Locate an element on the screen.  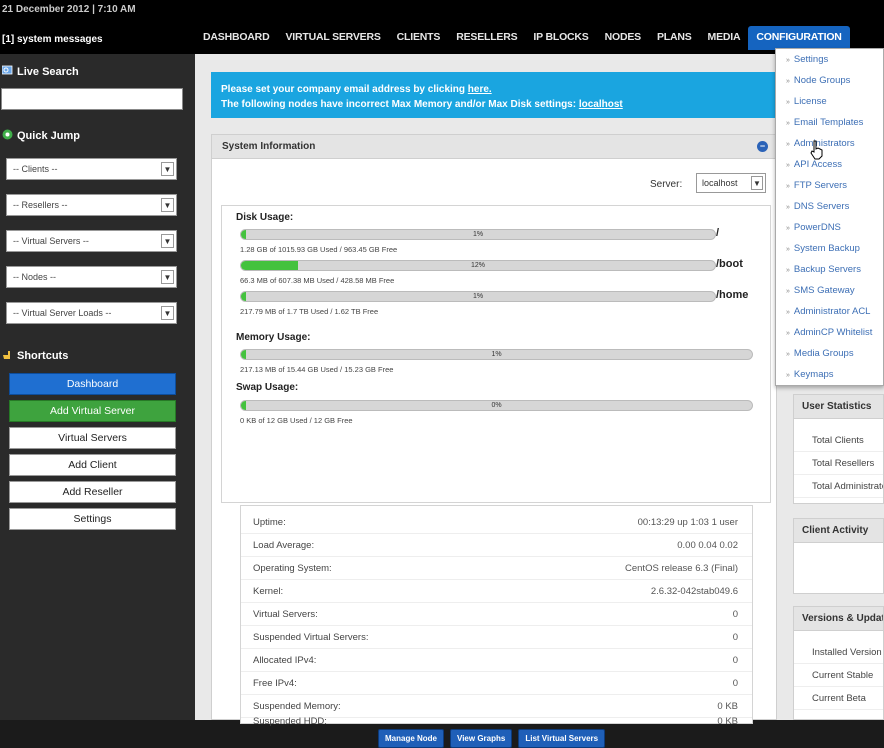
panel-title: System Information is located at coordinates (269, 146).